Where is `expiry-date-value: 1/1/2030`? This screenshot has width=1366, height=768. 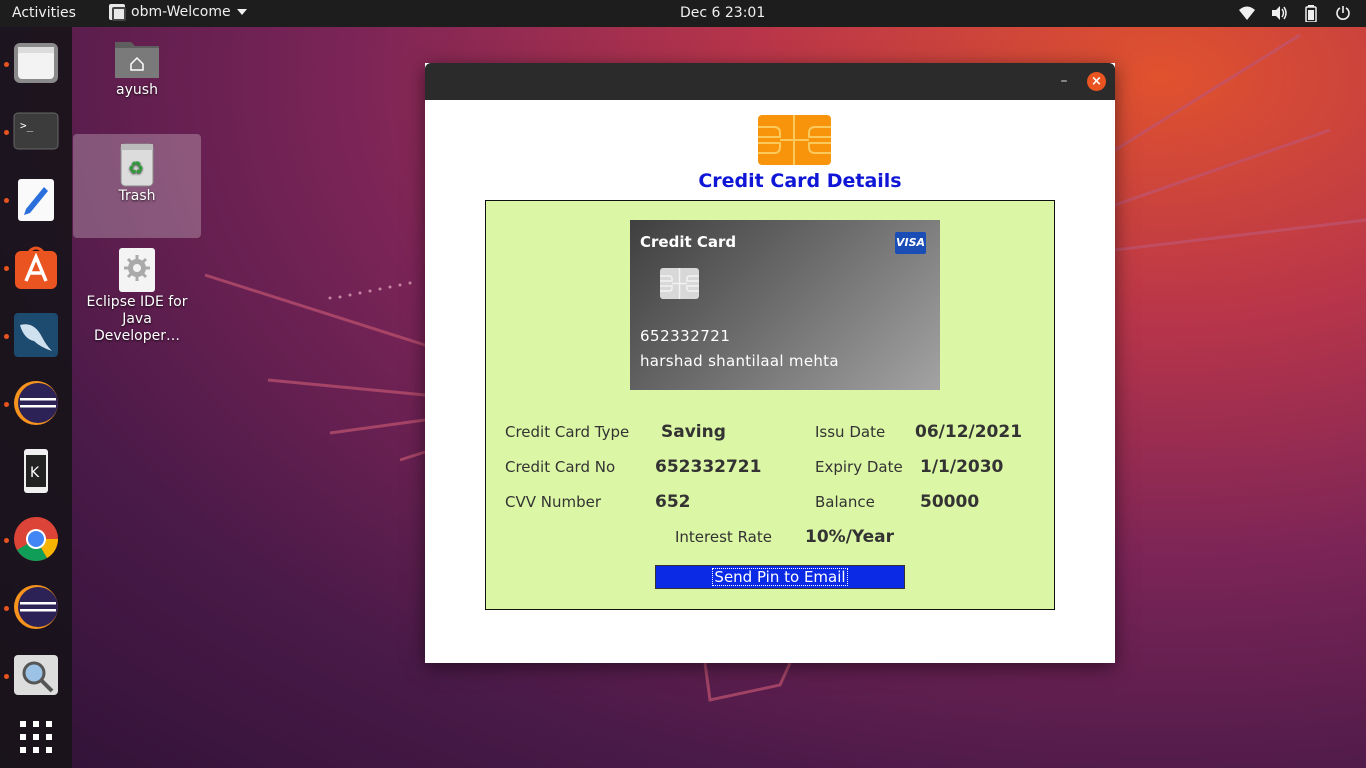 expiry-date-value: 1/1/2030 is located at coordinates (962, 467).